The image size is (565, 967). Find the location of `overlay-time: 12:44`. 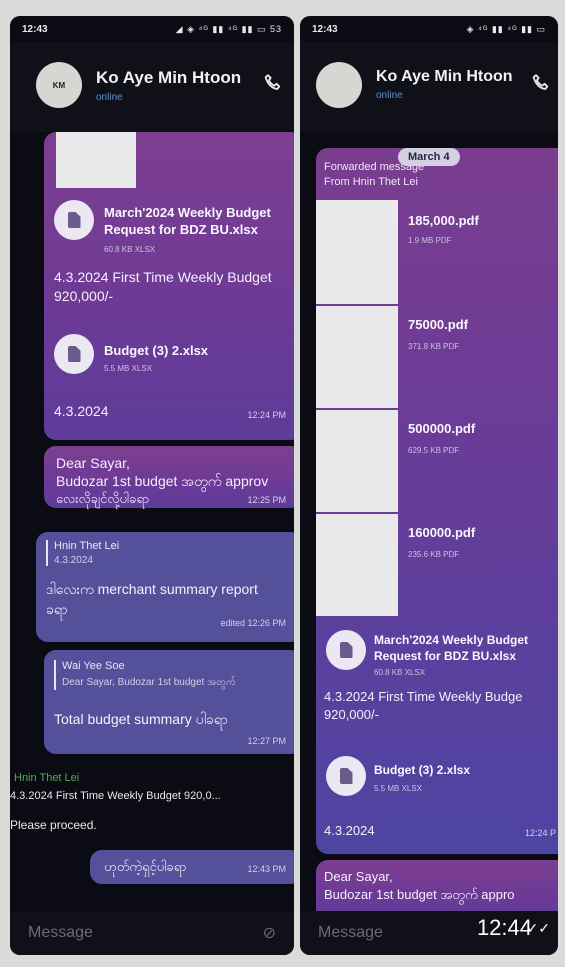

overlay-time: 12:44 is located at coordinates (504, 927).